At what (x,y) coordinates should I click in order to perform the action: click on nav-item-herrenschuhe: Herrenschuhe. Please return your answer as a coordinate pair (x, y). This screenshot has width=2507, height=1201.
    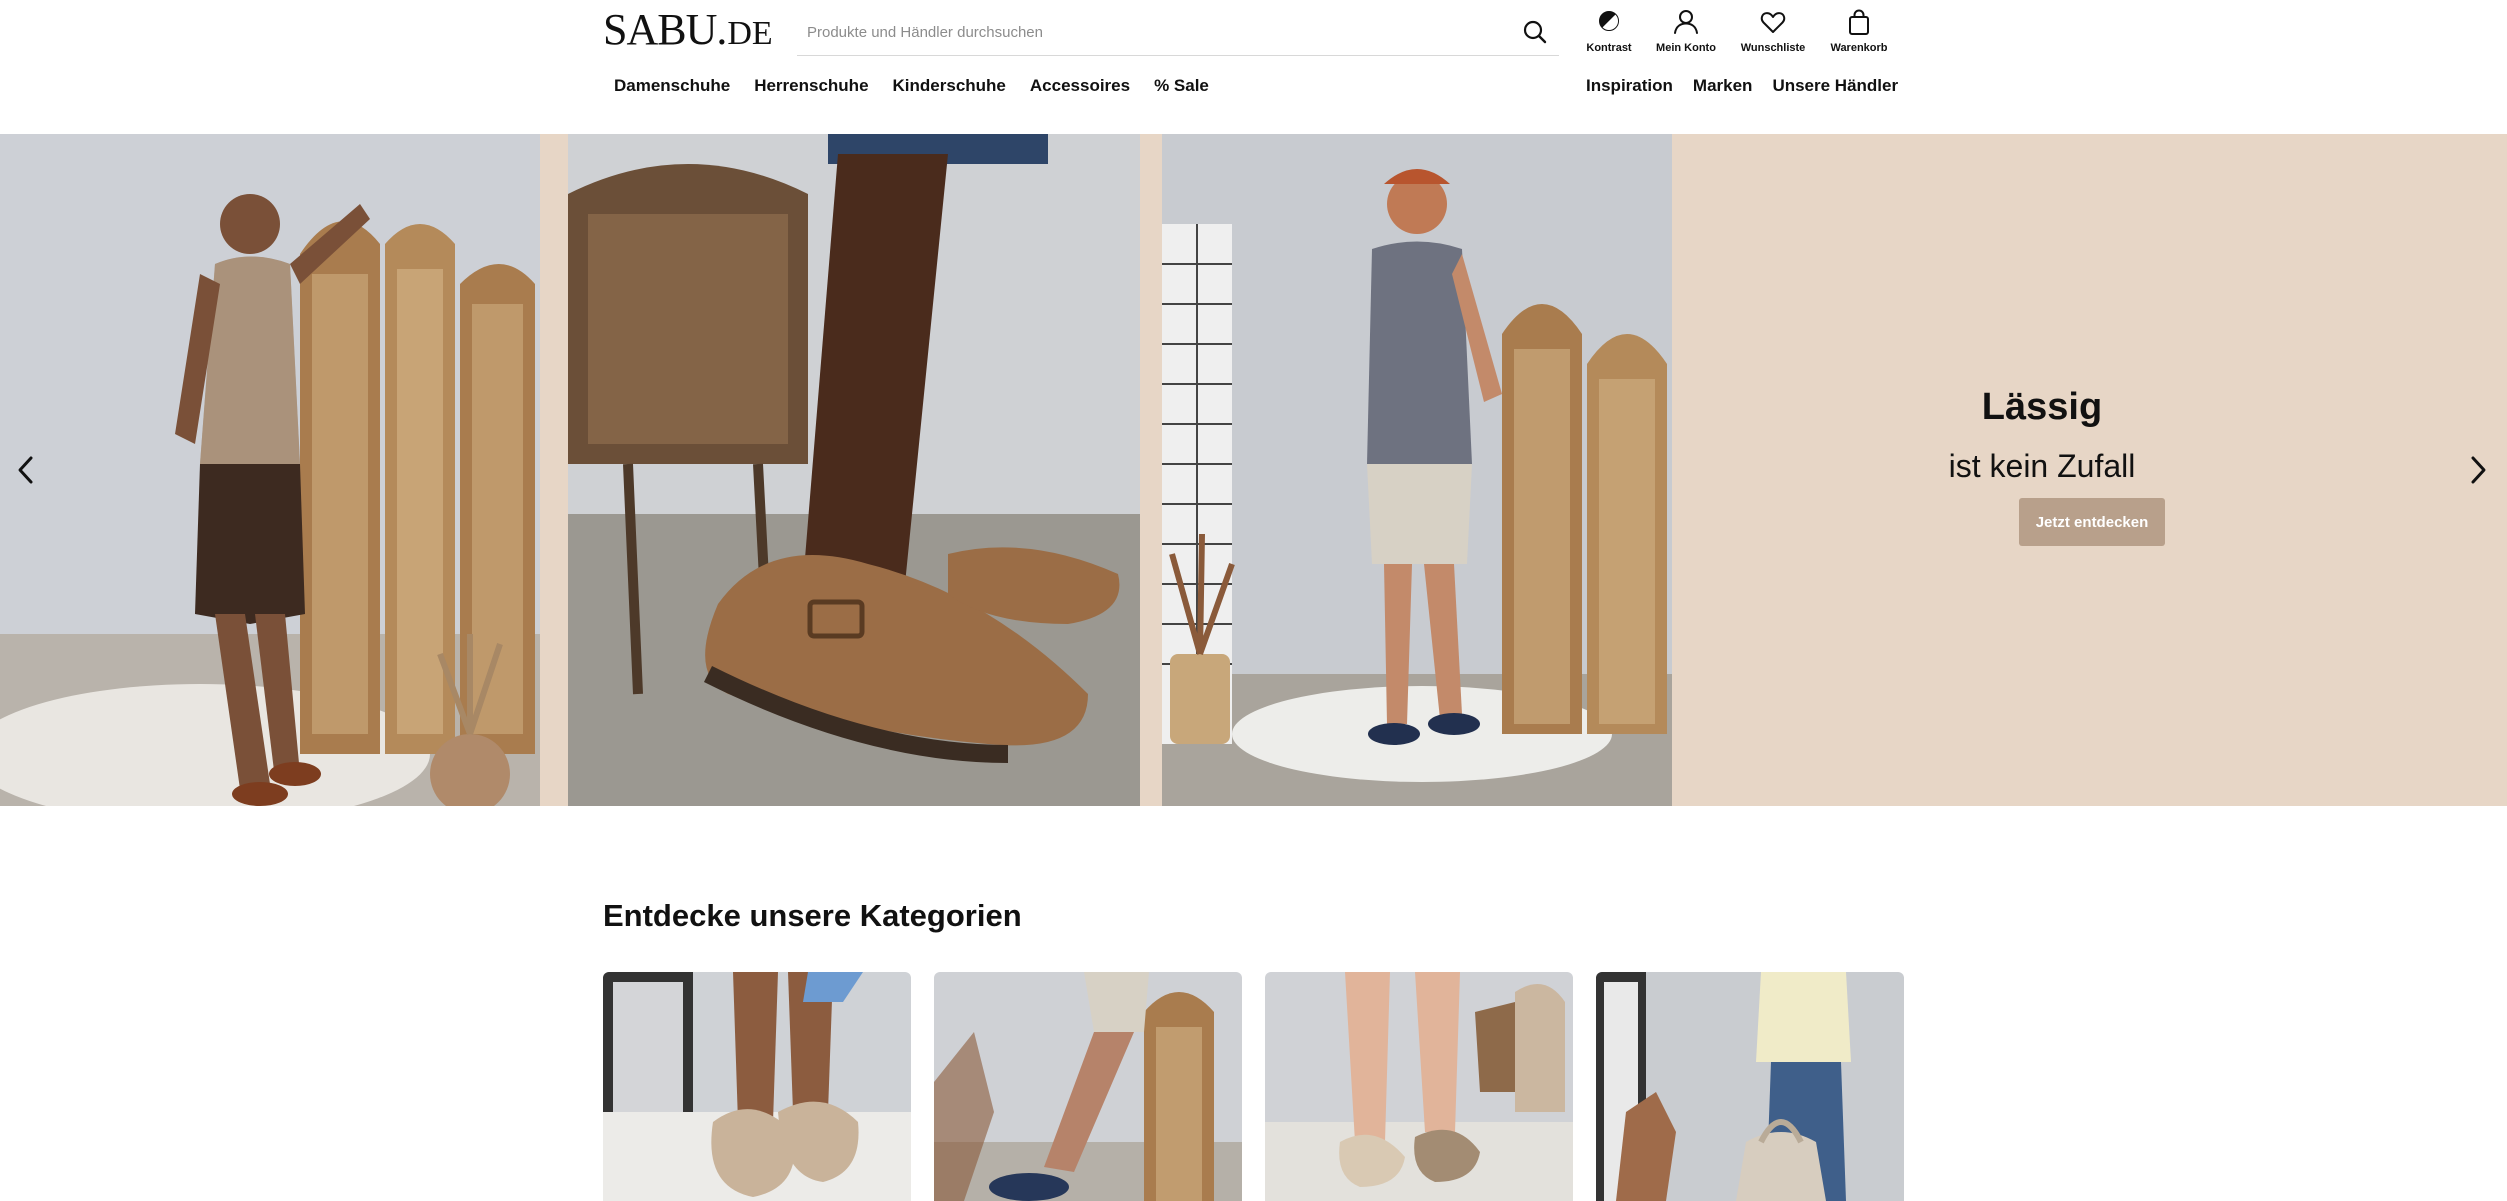
    Looking at the image, I should click on (811, 89).